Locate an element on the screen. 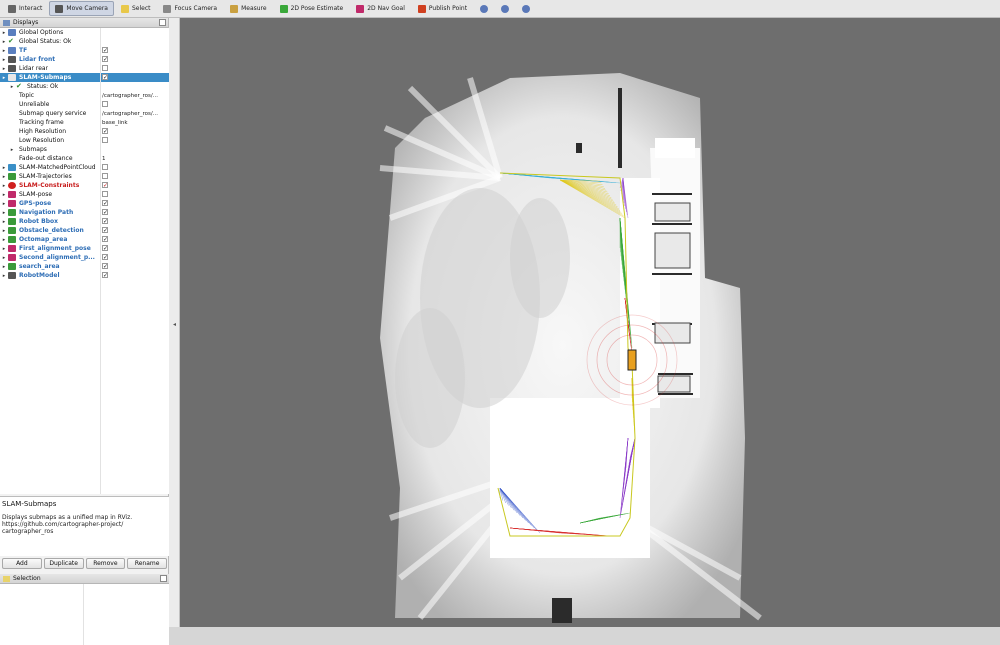  float-button is located at coordinates (162, 22).